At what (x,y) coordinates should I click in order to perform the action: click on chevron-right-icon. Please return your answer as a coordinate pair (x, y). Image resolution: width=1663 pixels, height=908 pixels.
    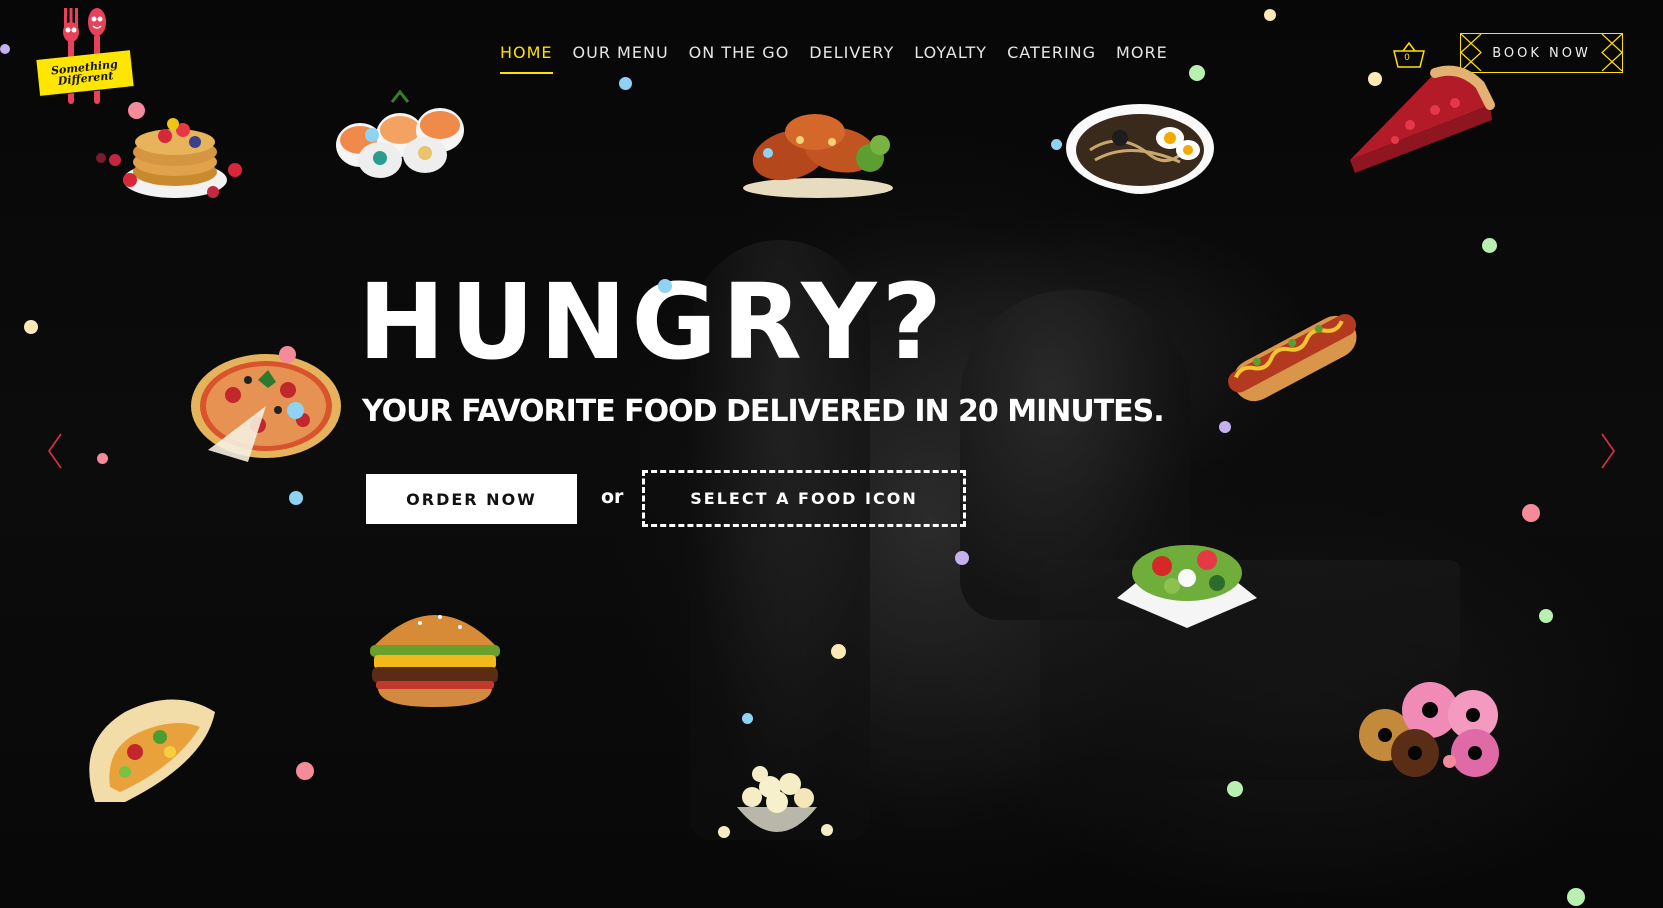
    Looking at the image, I should click on (1608, 451).